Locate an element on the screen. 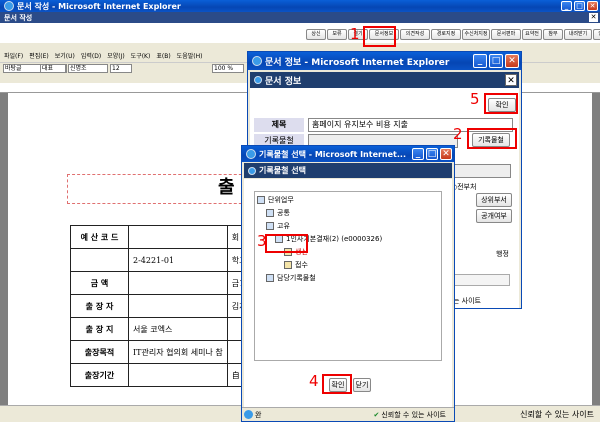 Image resolution: width=600 pixels, height=422 pixels. unit-fragment: 행정 is located at coordinates (502, 254).